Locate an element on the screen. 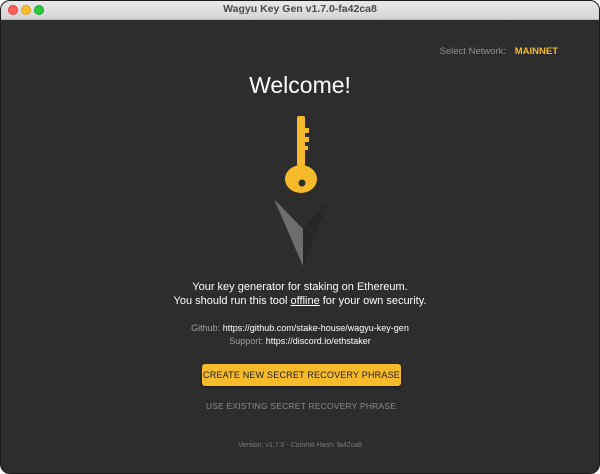 This screenshot has width=600, height=474. title-bar: Wagyu Key Gen v1.7.0-fa42ca8 is located at coordinates (300, 10).